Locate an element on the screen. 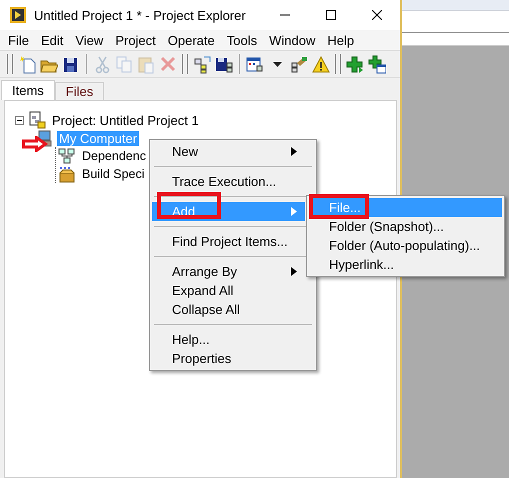 The height and width of the screenshot is (478, 509). menu-item: Edit is located at coordinates (52, 40).